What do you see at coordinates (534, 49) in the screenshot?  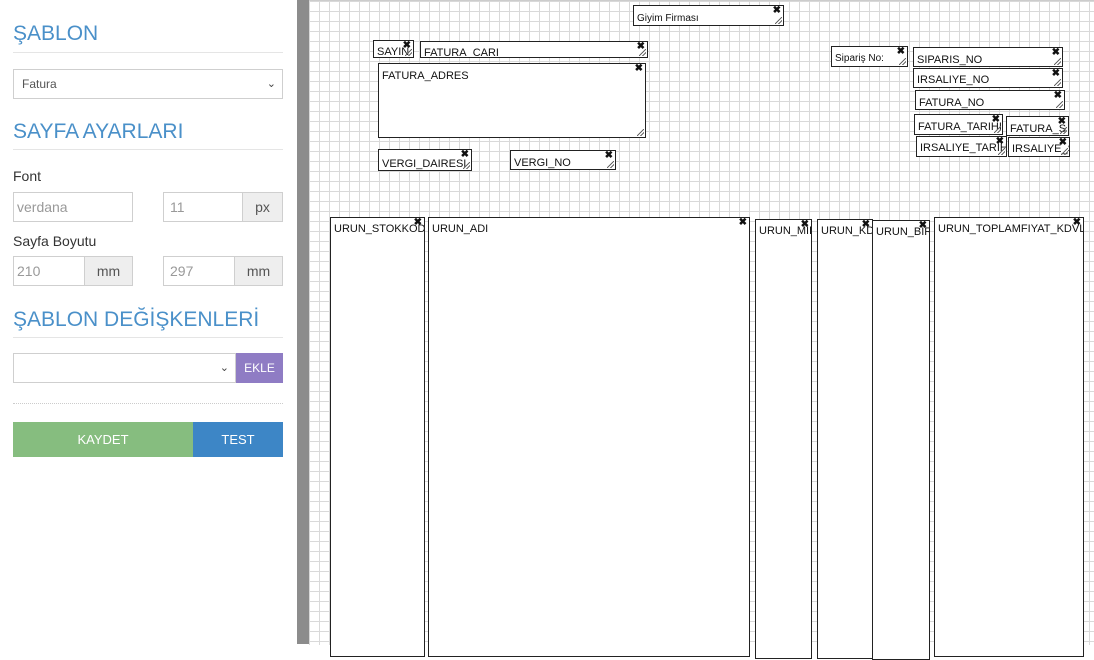 I see `field-fatura-cari: FATURA_CARI ✖` at bounding box center [534, 49].